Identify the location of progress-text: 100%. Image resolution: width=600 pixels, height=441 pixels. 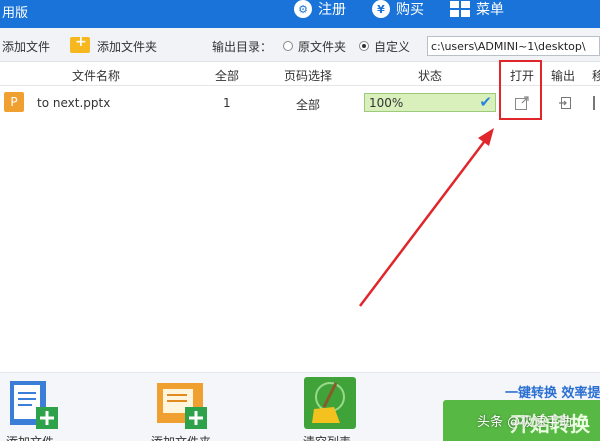
(386, 103).